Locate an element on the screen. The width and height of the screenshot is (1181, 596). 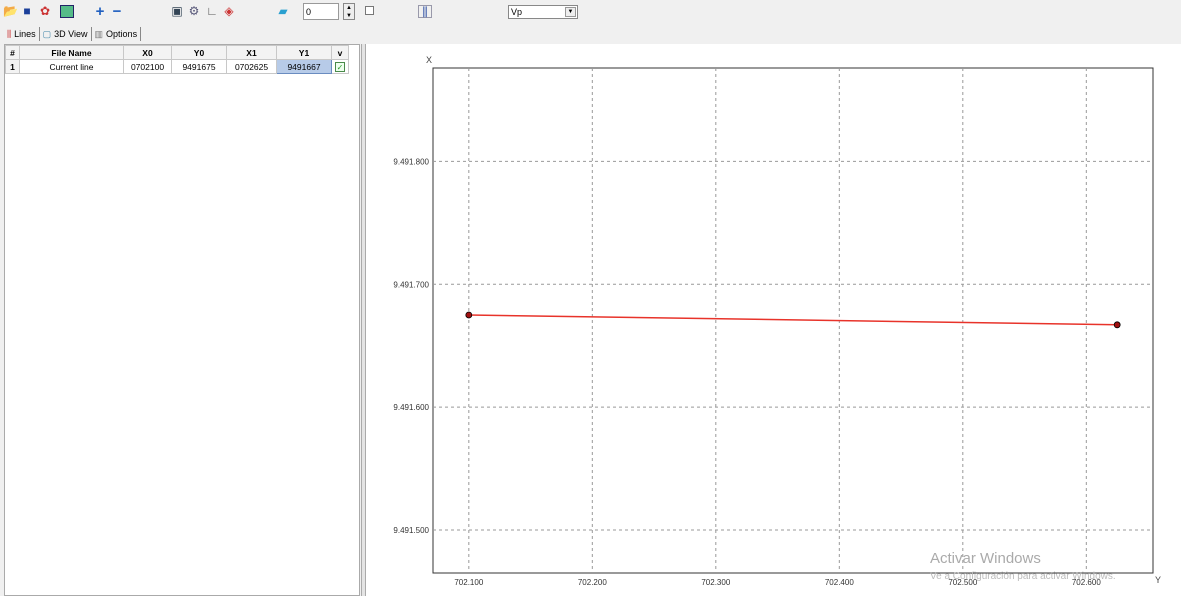
watermark-subtitle: Ve a Configuración para activar Windows. is located at coordinates (1023, 576).